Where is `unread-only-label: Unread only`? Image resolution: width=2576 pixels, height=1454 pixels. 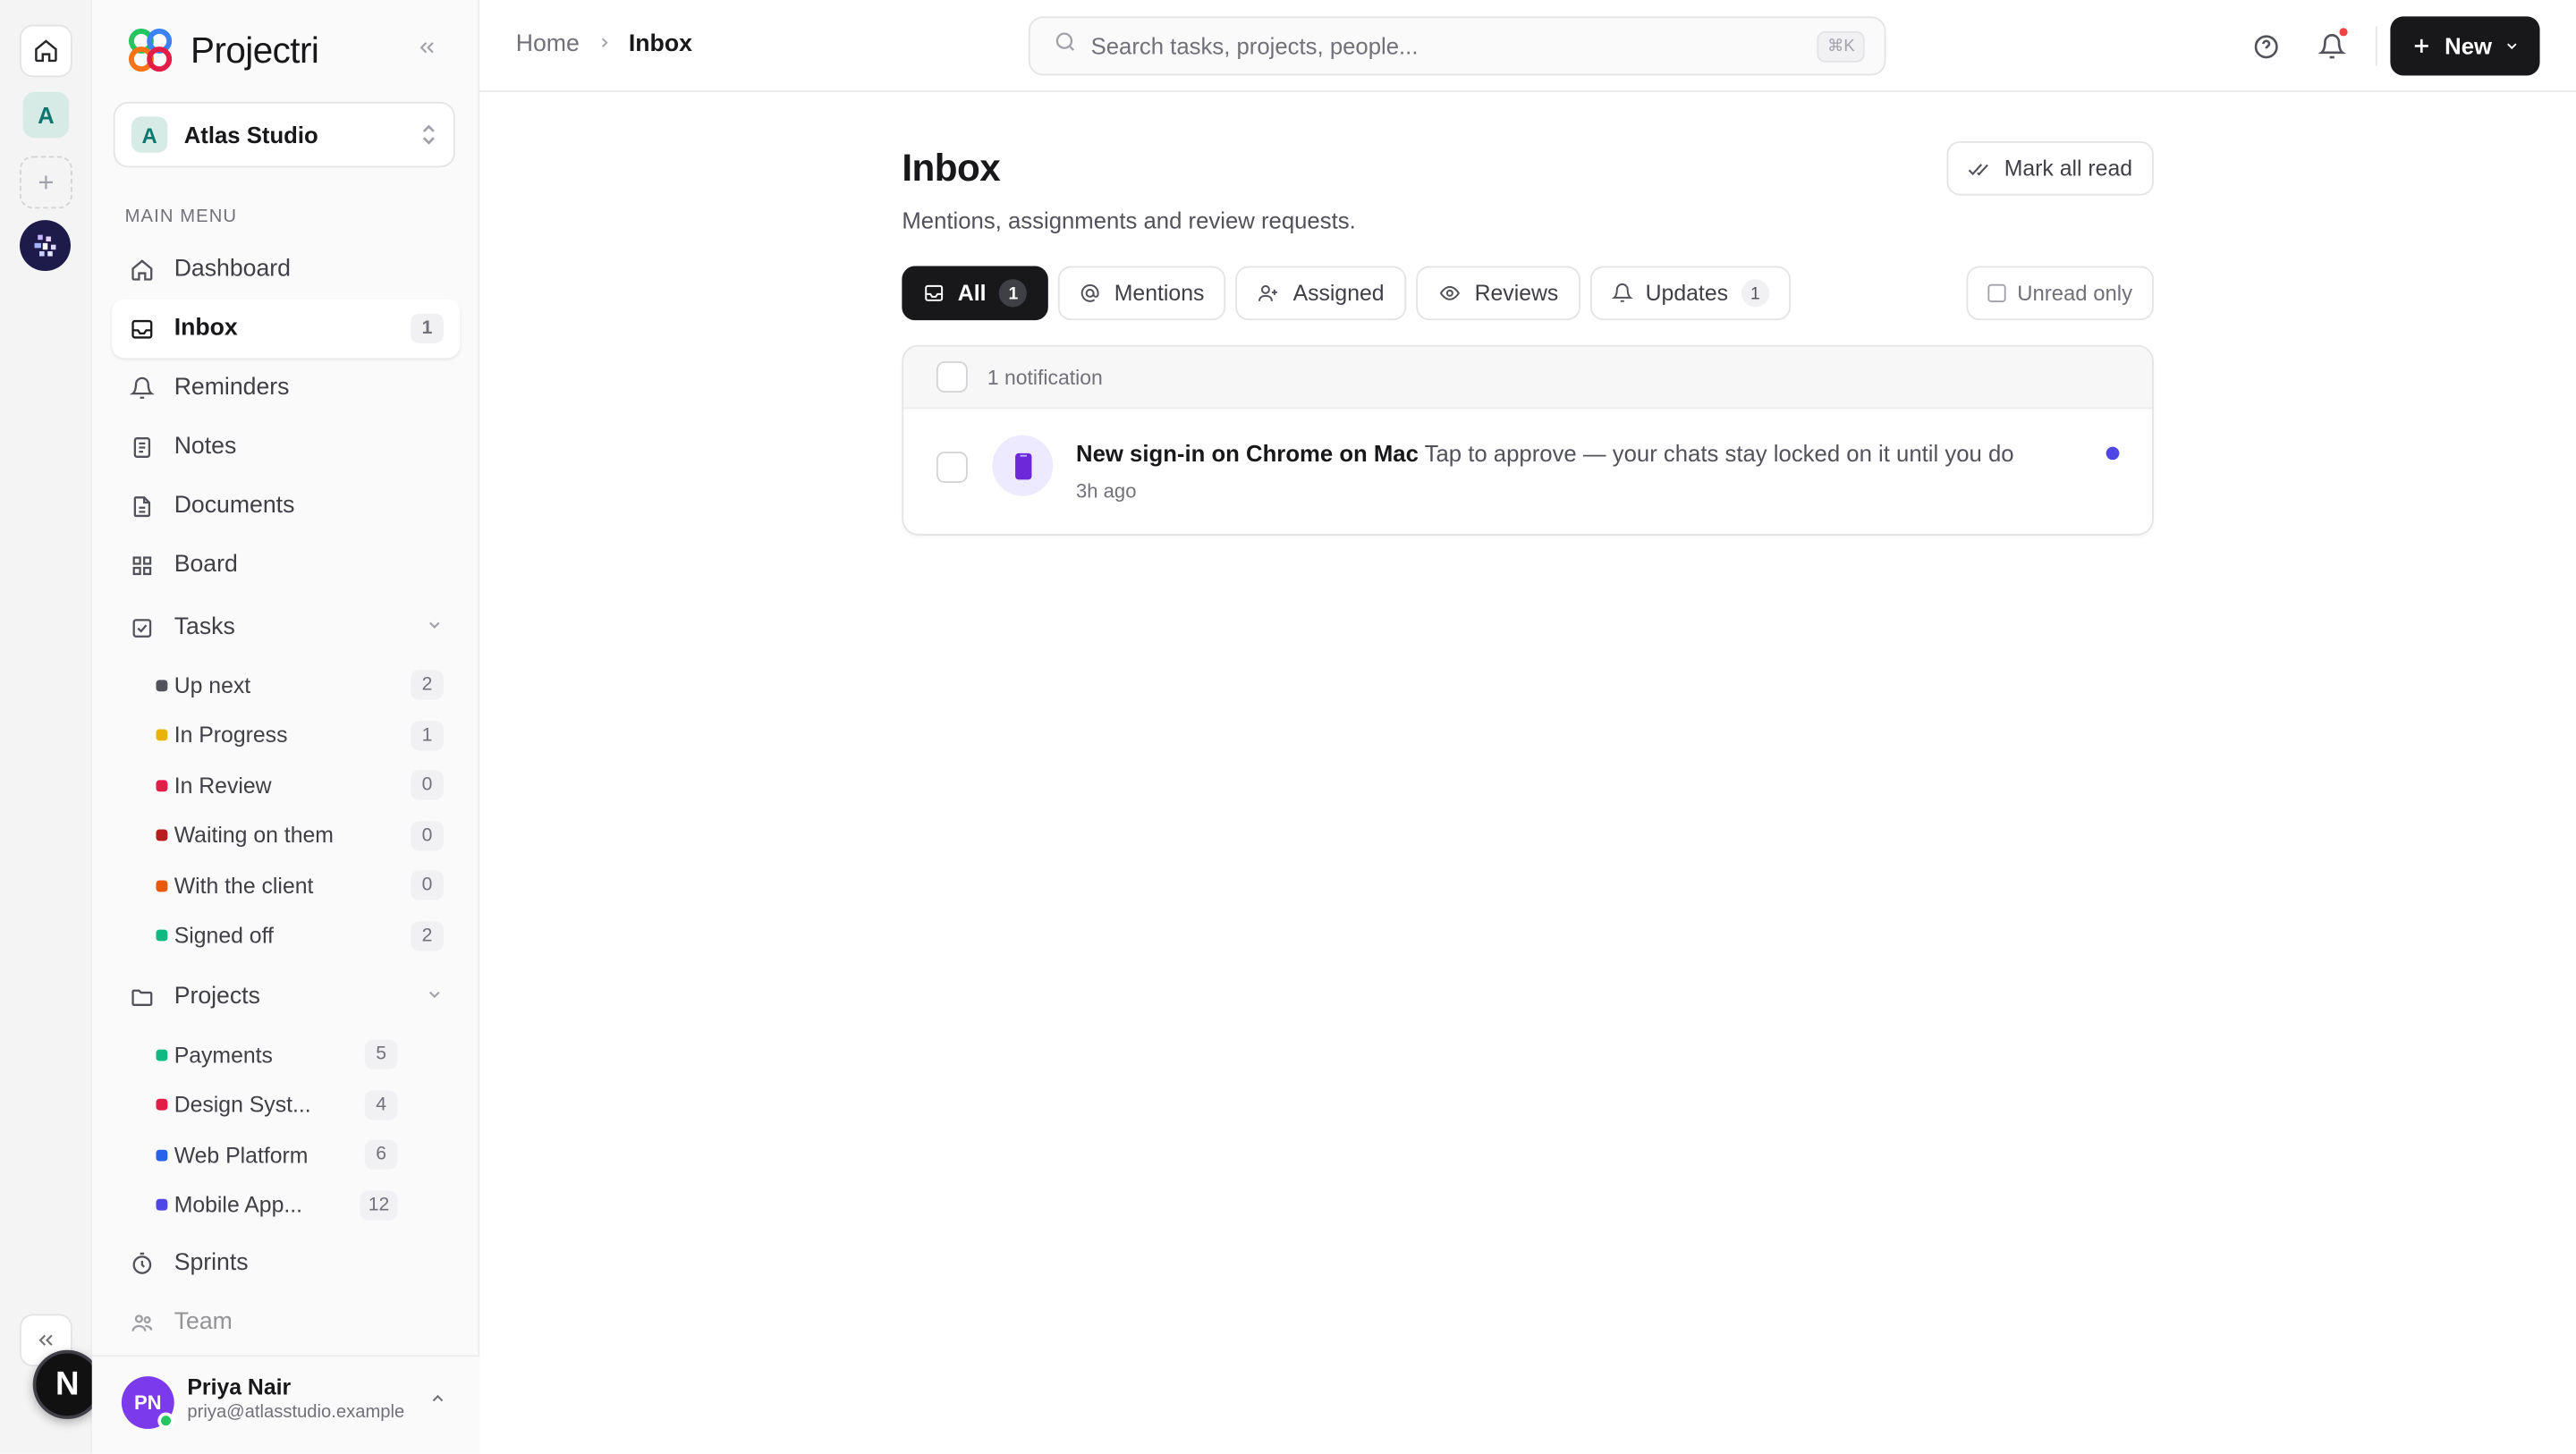
unread-only-label: Unread only is located at coordinates (2075, 294).